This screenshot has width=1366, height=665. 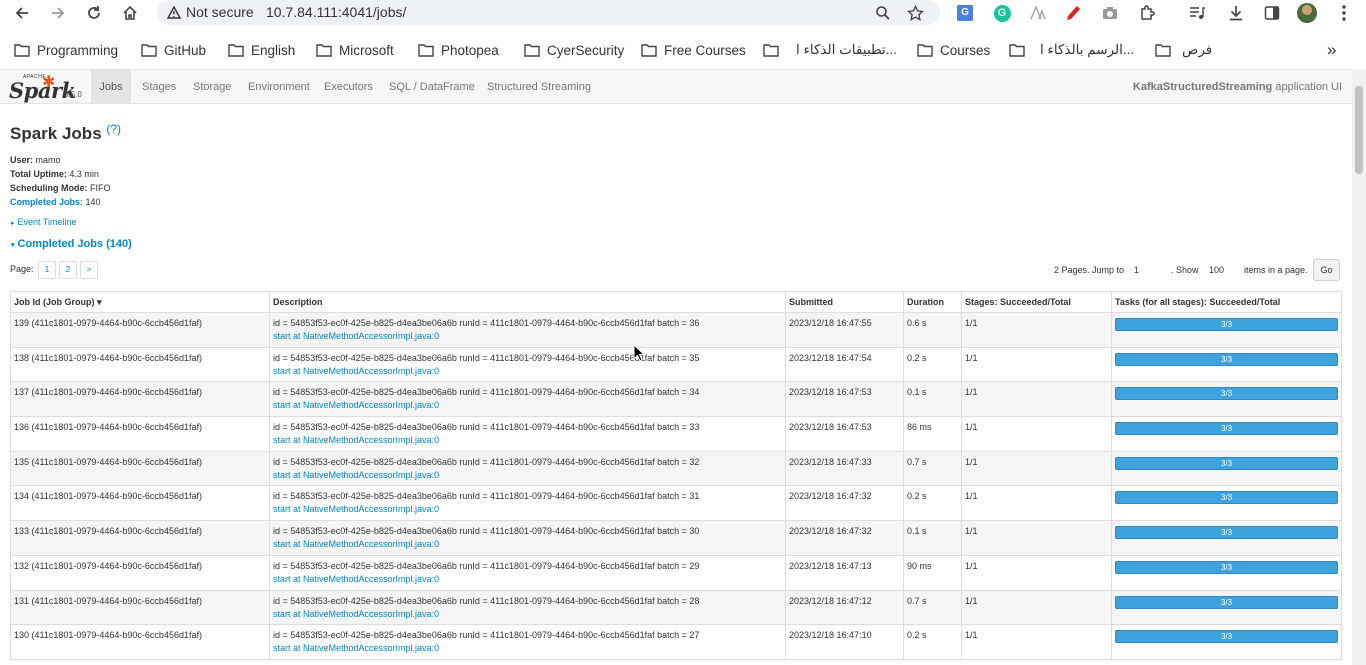 I want to click on extensions-icon, so click(x=1147, y=13).